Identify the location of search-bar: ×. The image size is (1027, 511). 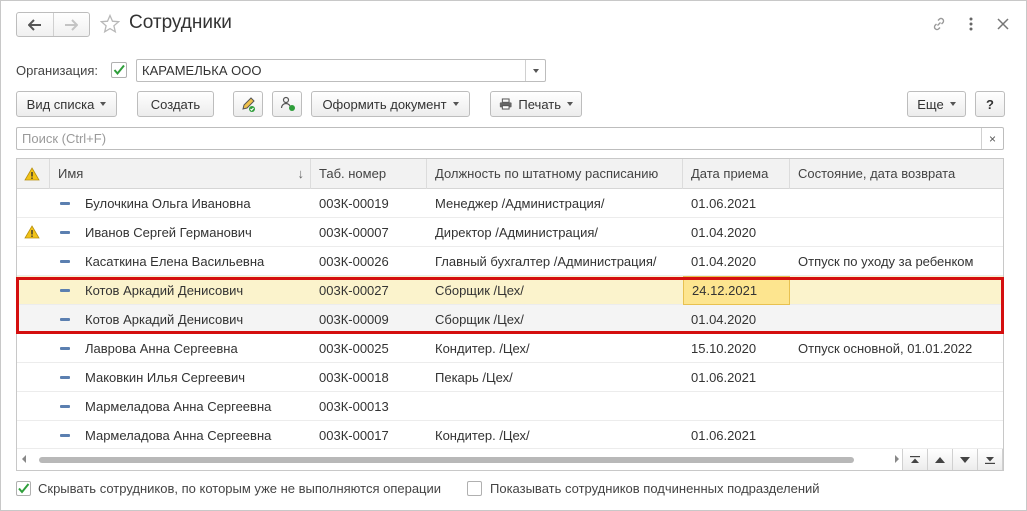
(510, 138).